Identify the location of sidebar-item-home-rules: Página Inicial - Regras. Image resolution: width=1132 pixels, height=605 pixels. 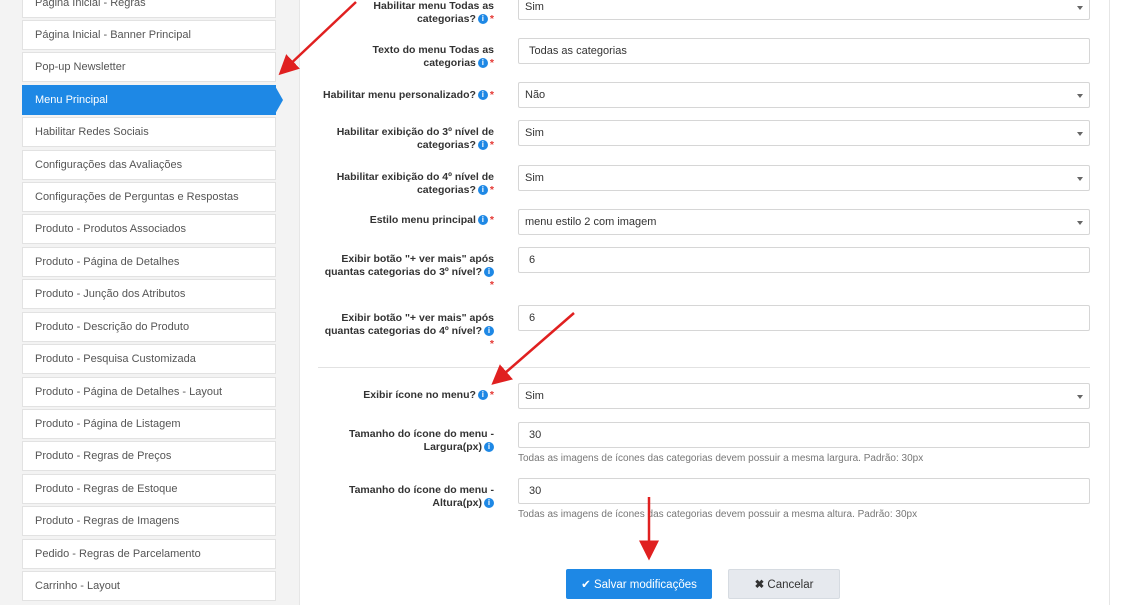
(149, 9).